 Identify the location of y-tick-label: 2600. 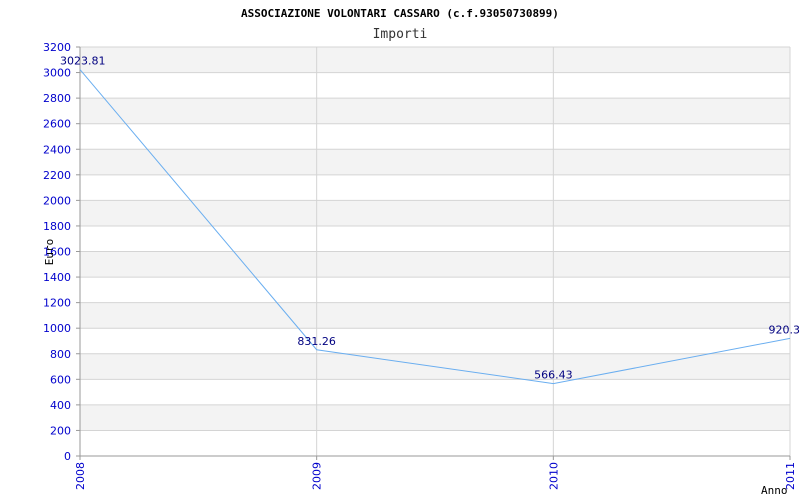
(57, 124).